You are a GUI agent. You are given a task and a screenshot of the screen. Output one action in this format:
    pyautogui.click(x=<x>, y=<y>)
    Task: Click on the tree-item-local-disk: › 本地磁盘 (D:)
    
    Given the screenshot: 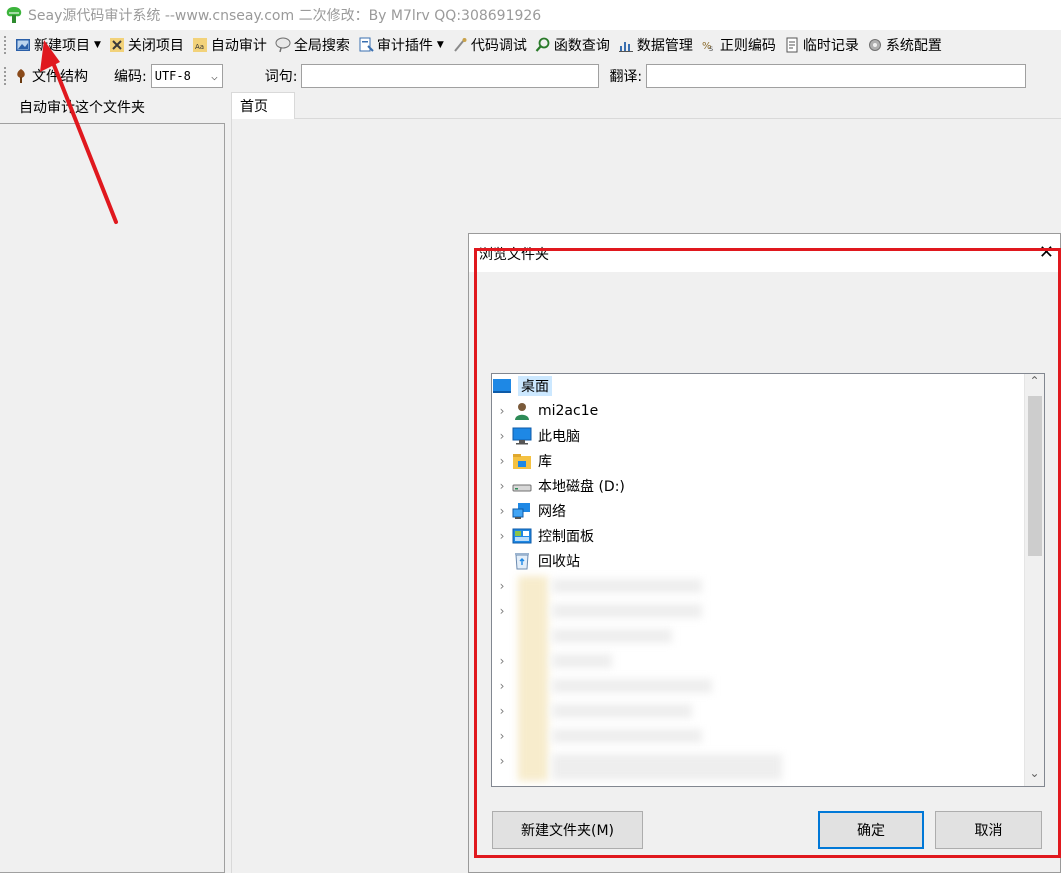 What is the action you would take?
    pyautogui.click(x=558, y=486)
    